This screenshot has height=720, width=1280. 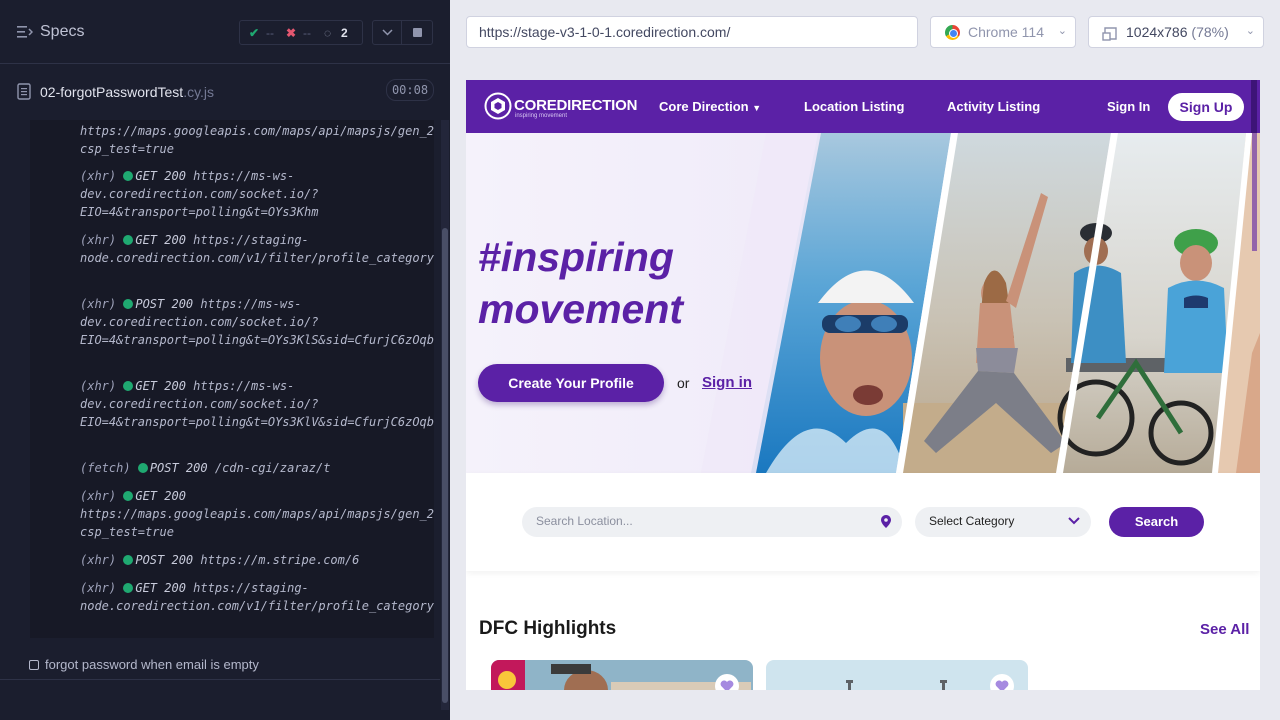 What do you see at coordinates (112, 92) in the screenshot?
I see `spec-file-basename: 02-forgotPasswordTest` at bounding box center [112, 92].